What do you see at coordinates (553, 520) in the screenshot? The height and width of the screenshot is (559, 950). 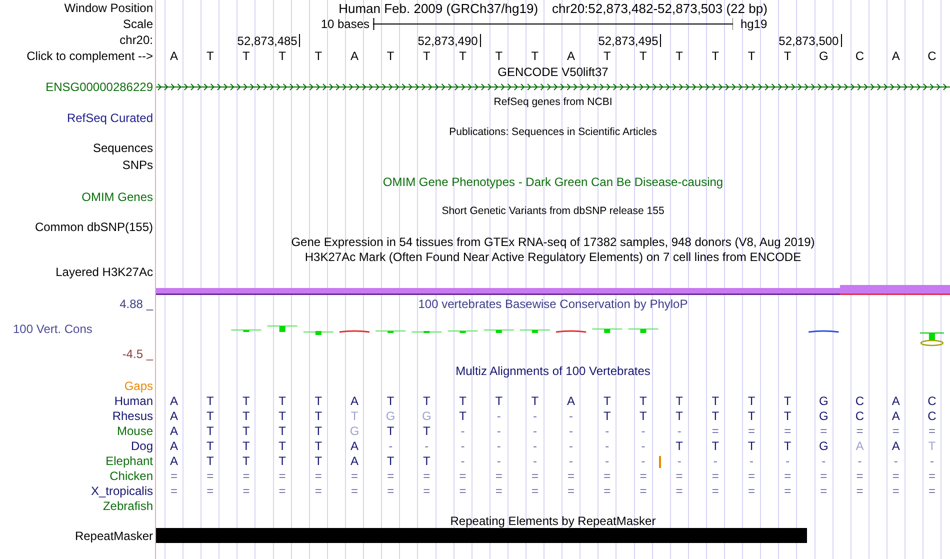 I see `track-title: Repeating Elements by RepeatMasker` at bounding box center [553, 520].